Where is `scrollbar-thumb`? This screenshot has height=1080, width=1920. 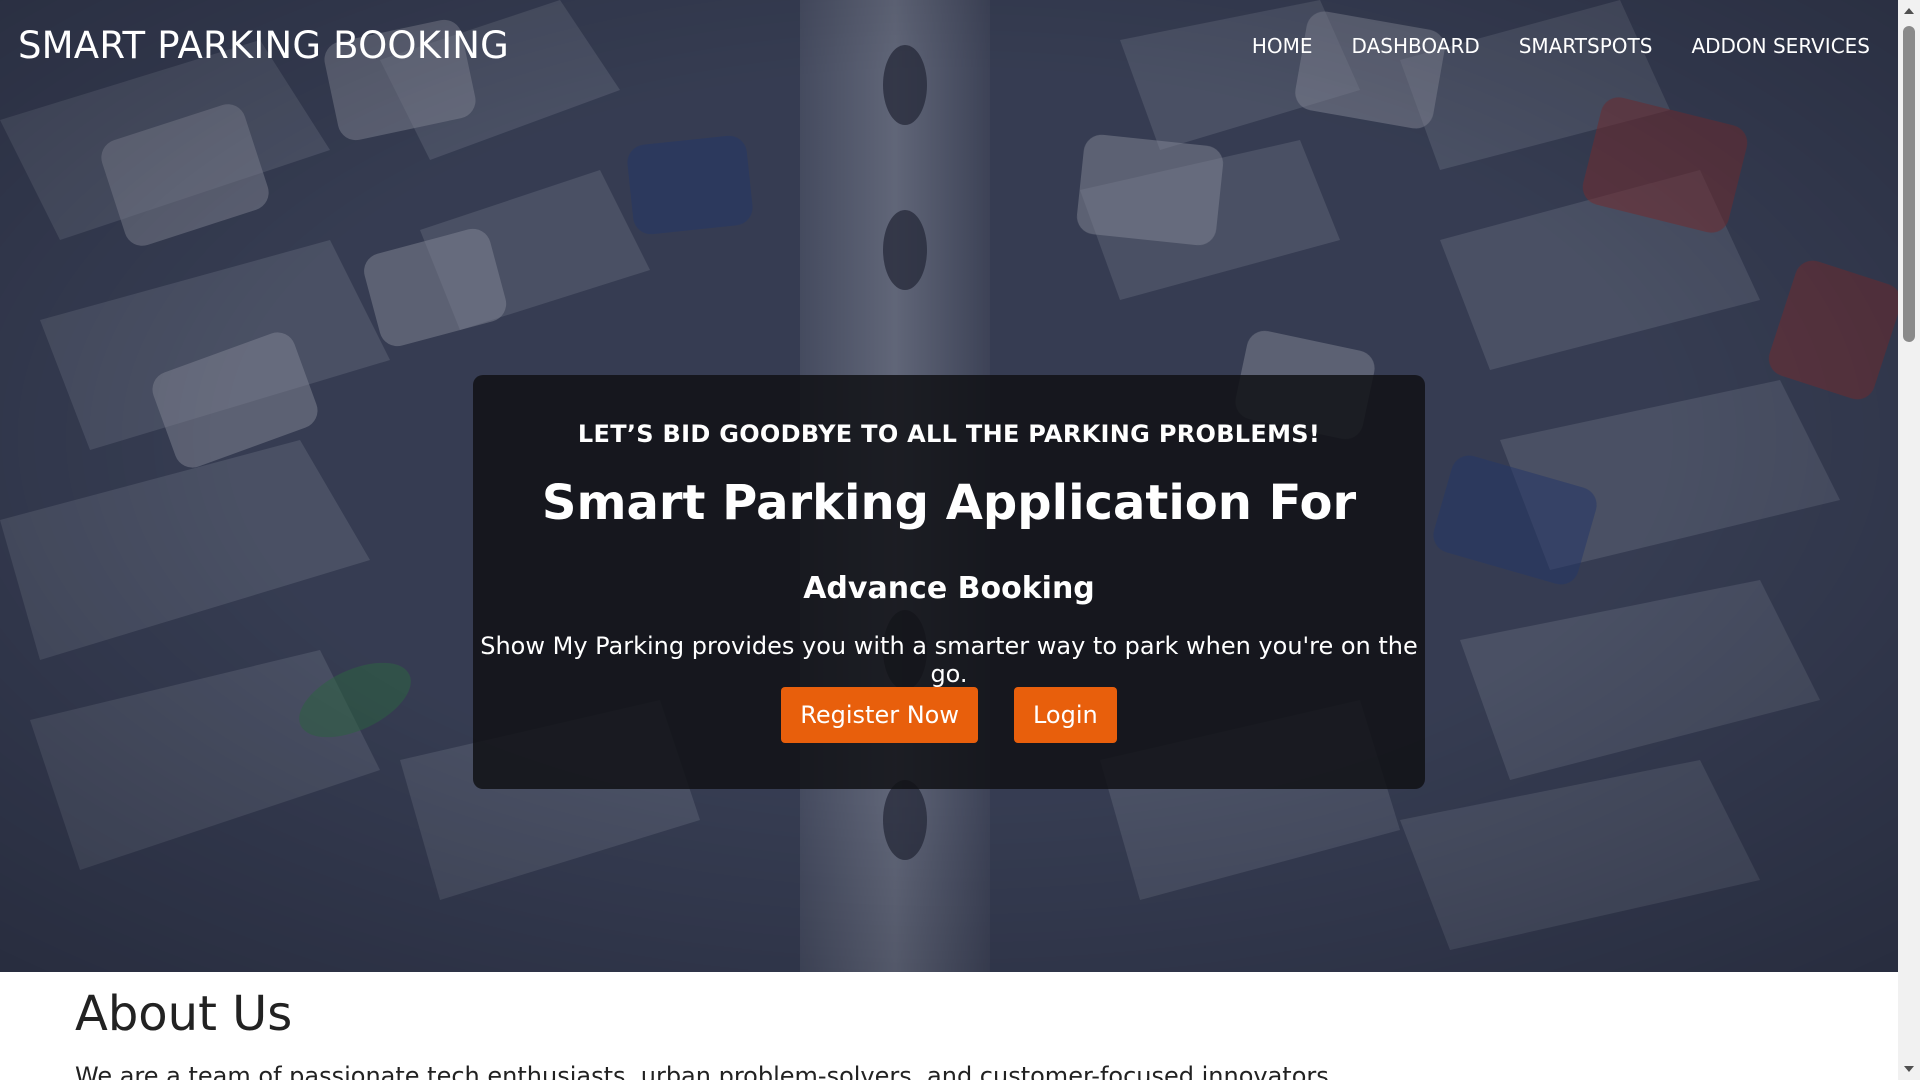 scrollbar-thumb is located at coordinates (1909, 184).